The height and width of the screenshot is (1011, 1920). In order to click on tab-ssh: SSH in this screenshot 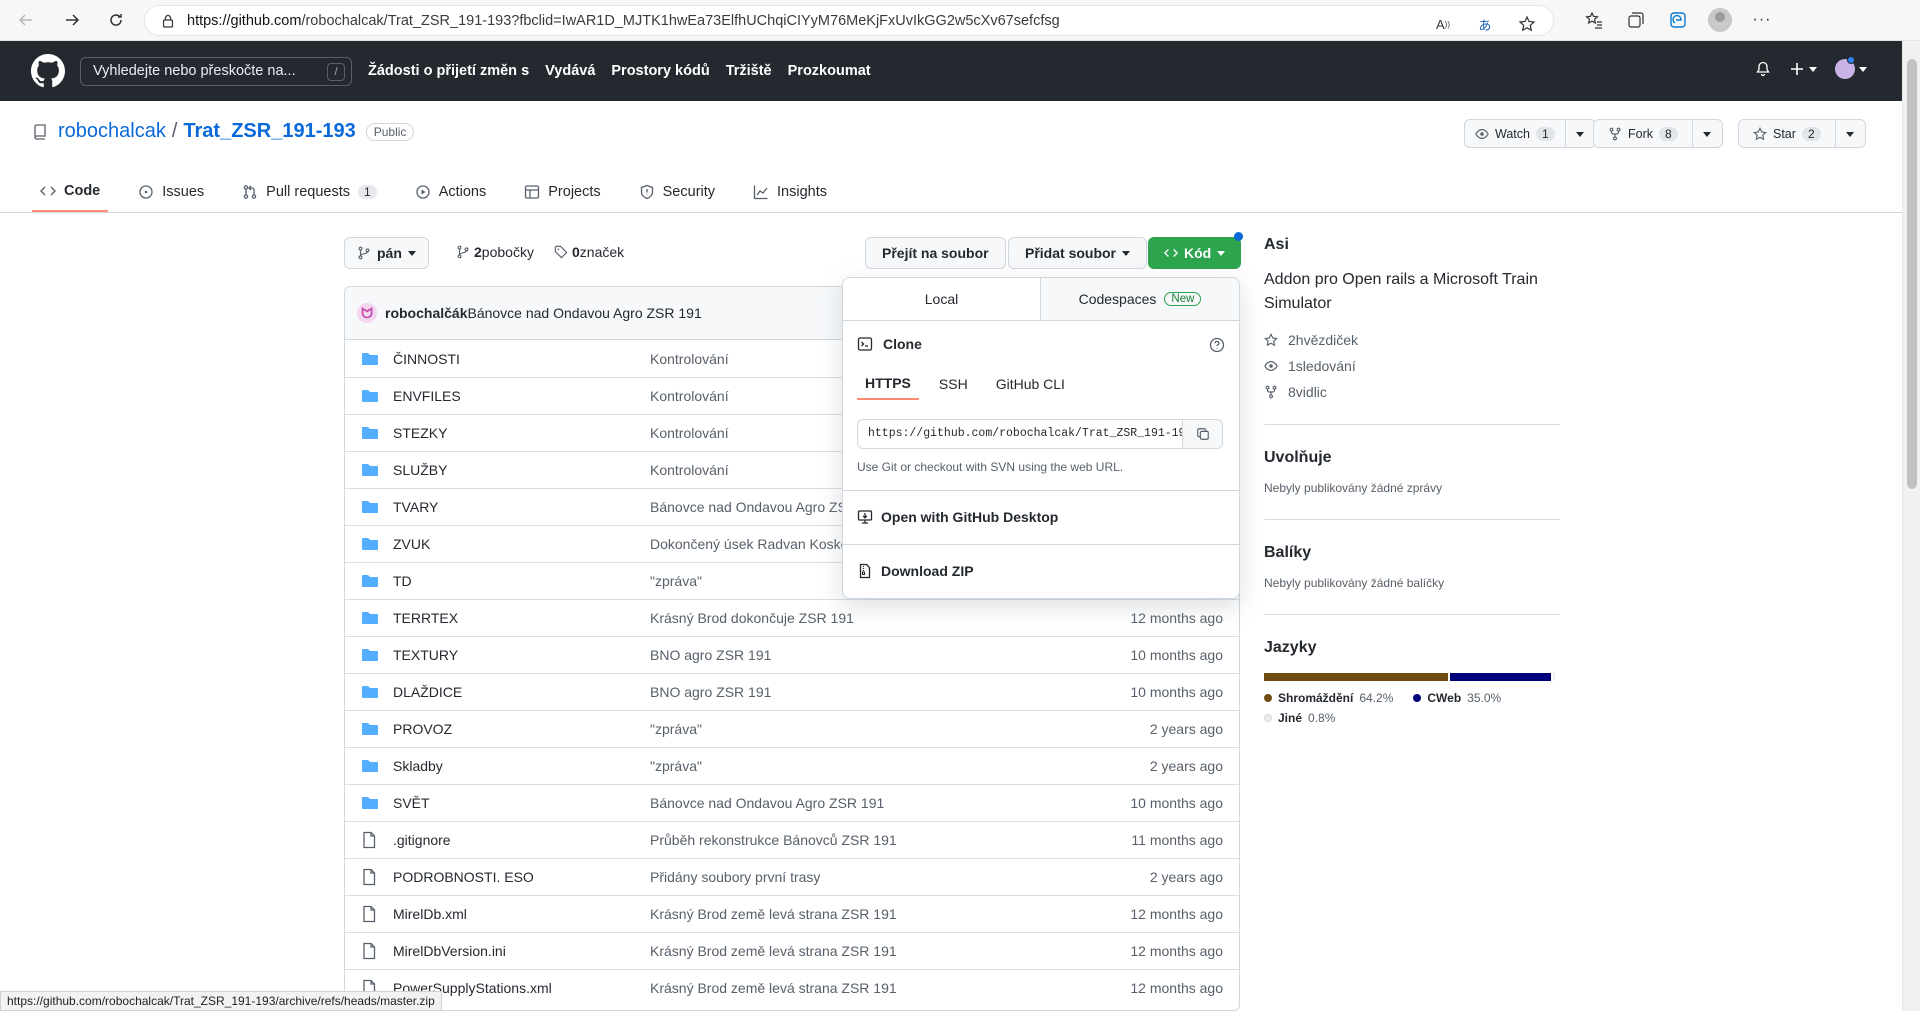, I will do `click(953, 384)`.